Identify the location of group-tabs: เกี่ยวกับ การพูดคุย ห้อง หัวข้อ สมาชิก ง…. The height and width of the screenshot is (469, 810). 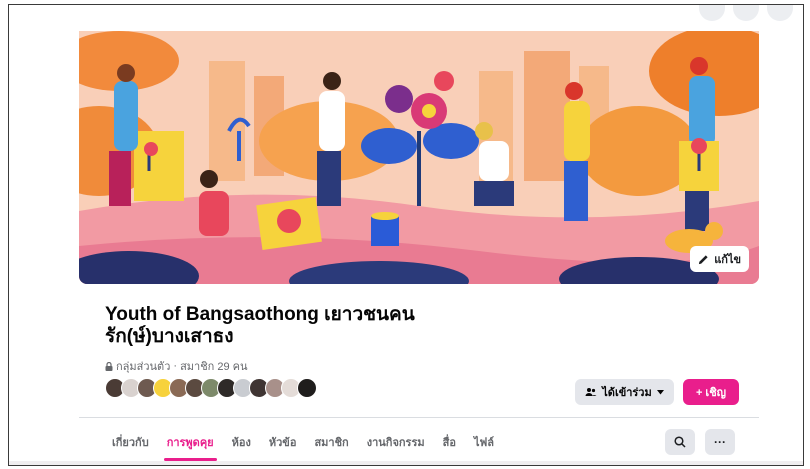
(303, 445).